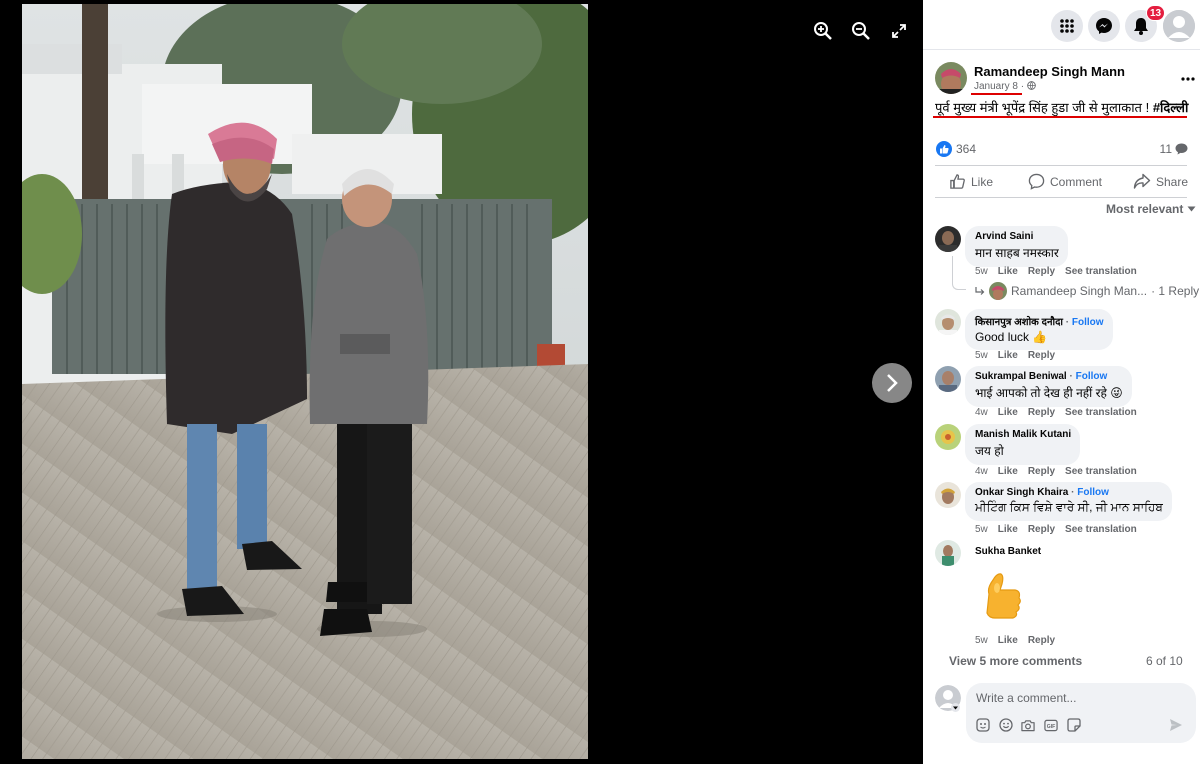 The image size is (1200, 764). I want to click on avatar-caret-icon, so click(955, 707).